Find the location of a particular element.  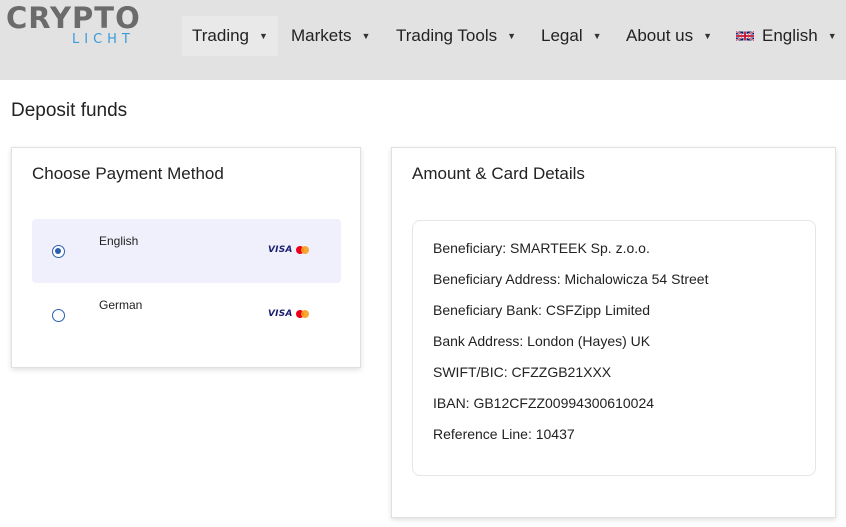

nav-about-us: About us ▼ is located at coordinates (669, 36).